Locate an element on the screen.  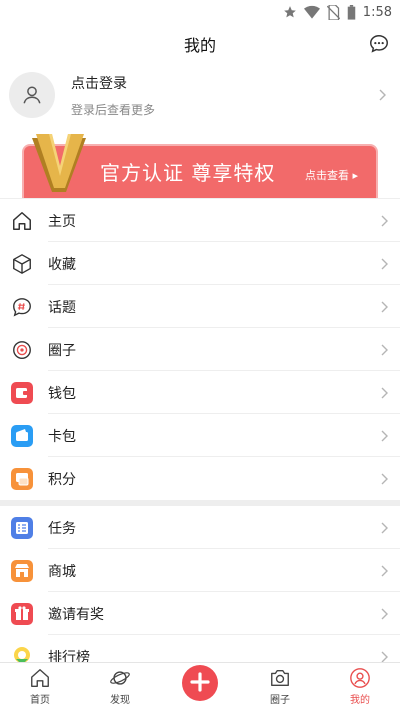
status-bar: 1:58 is located at coordinates (200, 12).